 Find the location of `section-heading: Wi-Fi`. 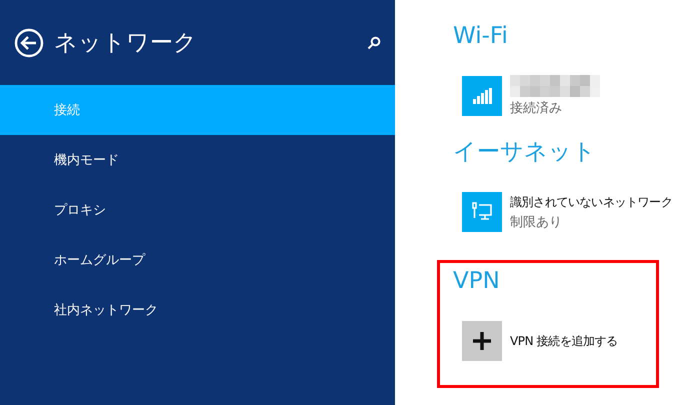

section-heading: Wi-Fi is located at coordinates (481, 36).